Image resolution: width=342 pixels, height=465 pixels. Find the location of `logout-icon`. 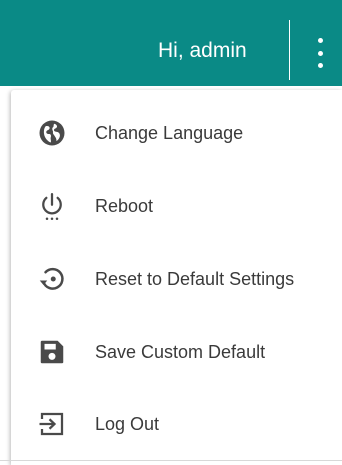

logout-icon is located at coordinates (52, 424).